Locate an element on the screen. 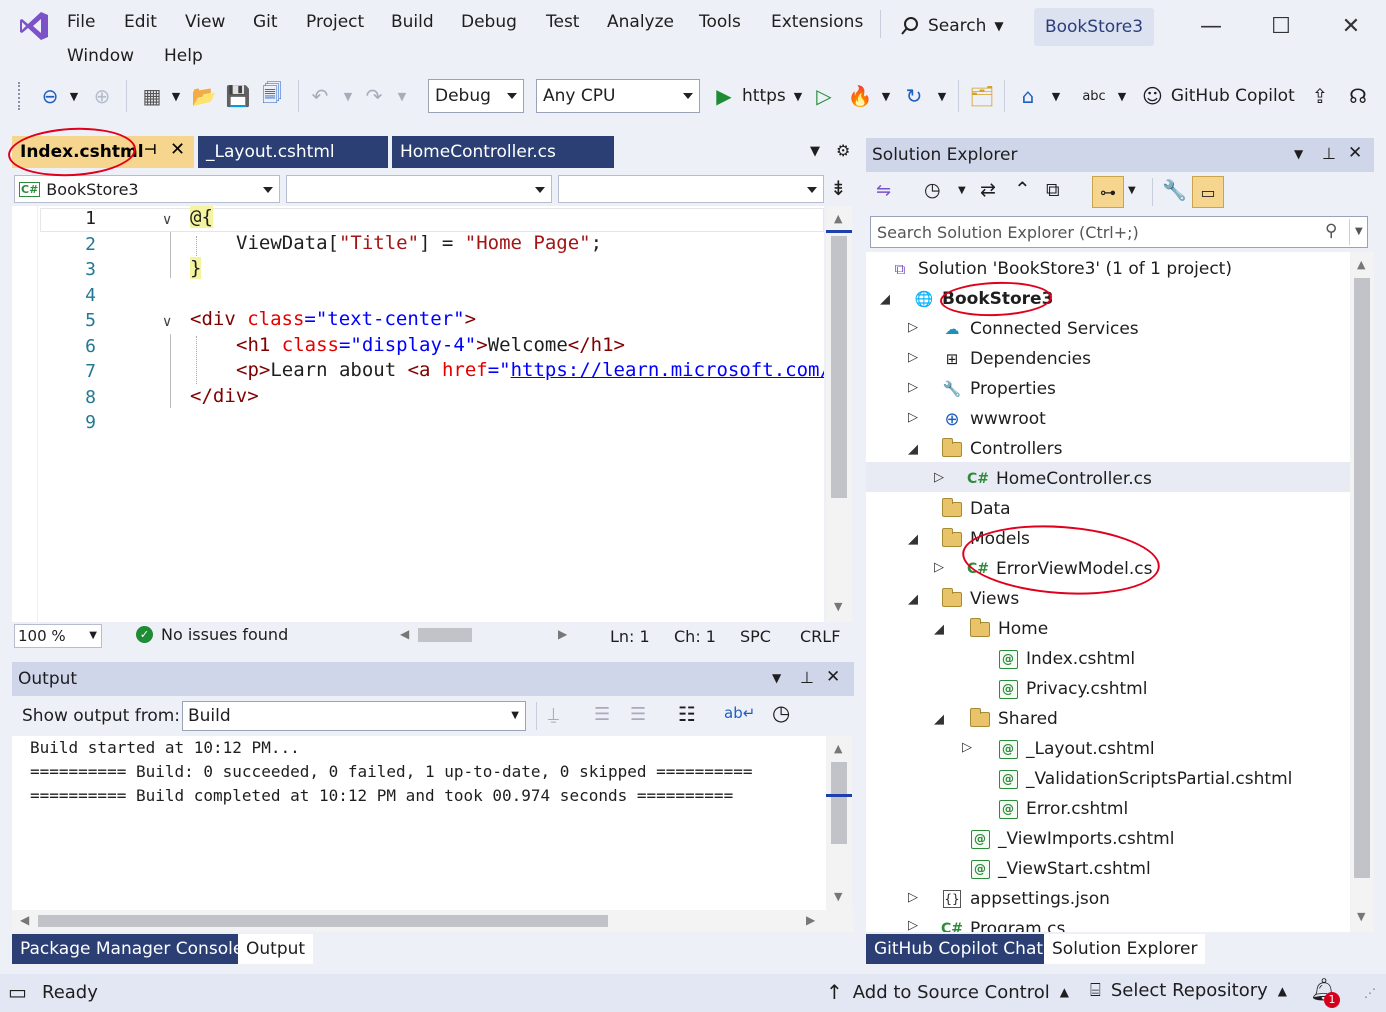 This screenshot has height=1012, width=1386. menu-extensions: Extensions is located at coordinates (817, 22).